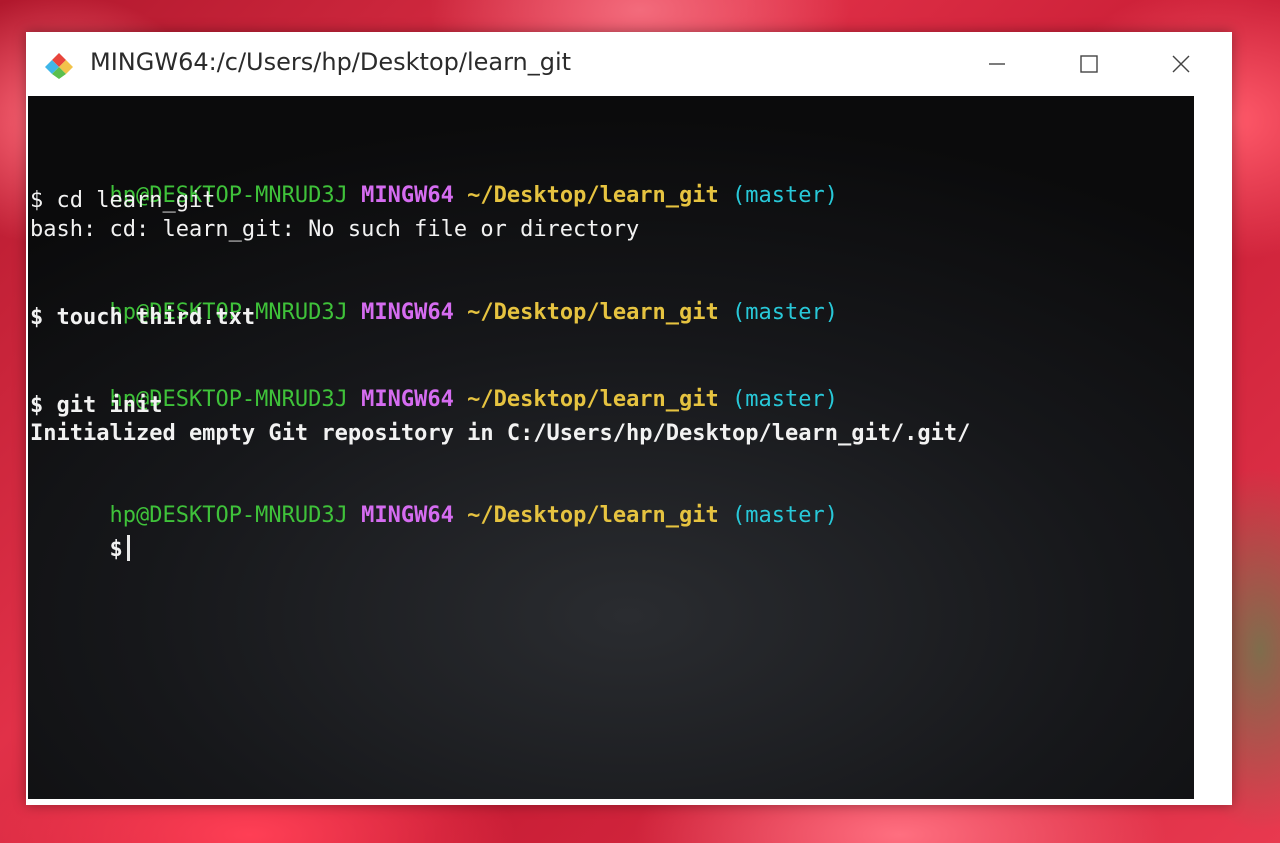 This screenshot has height=843, width=1280. What do you see at coordinates (629, 64) in the screenshot?
I see `title-bar: MINGW64:/c/Users/hp/Desktop/learn_git` at bounding box center [629, 64].